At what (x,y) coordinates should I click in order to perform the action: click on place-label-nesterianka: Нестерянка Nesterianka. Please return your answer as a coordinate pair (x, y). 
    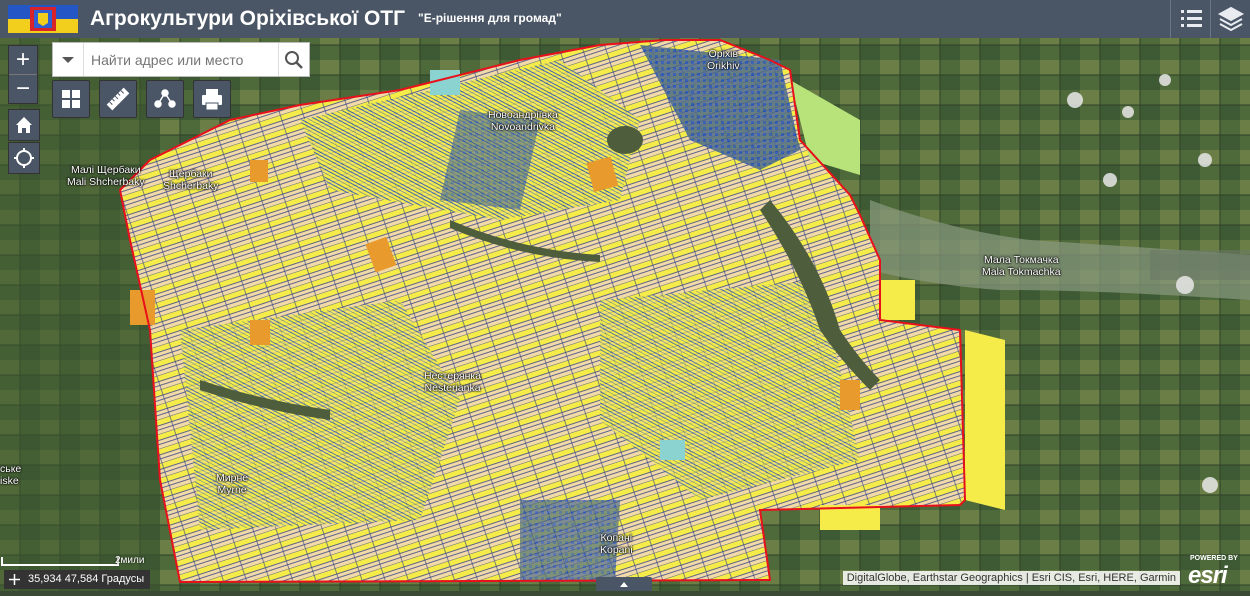
    Looking at the image, I should click on (453, 382).